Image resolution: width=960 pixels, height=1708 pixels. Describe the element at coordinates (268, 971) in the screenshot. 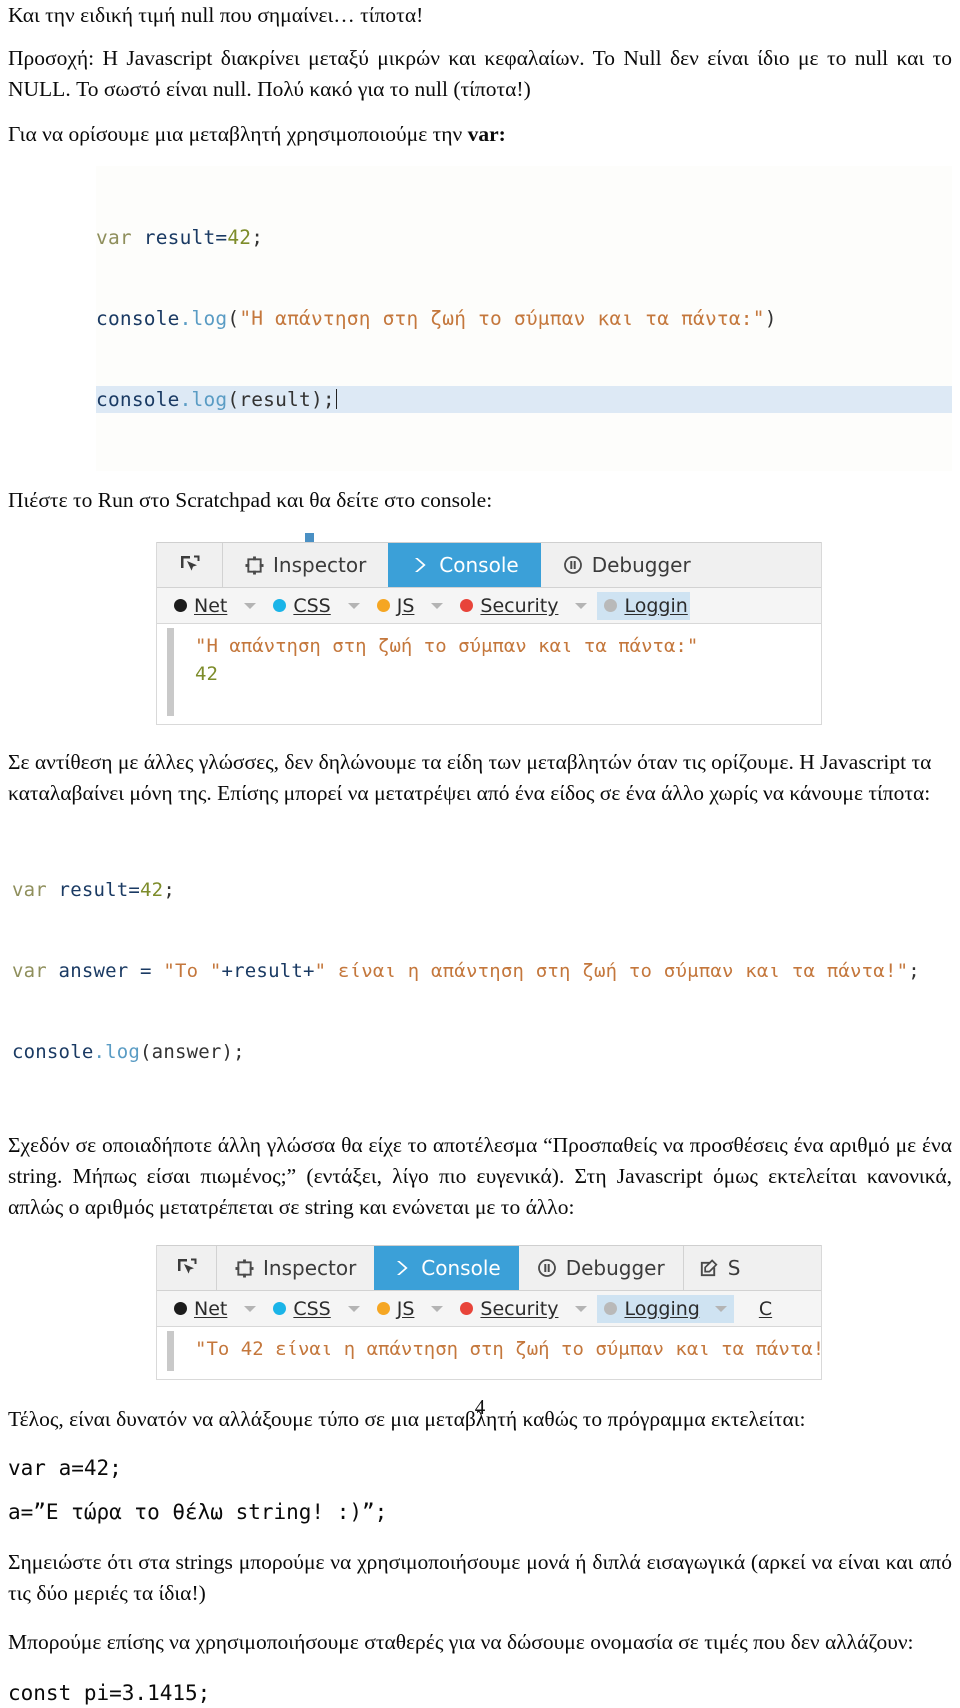

I see `code2-concat-result: +result+` at that location.